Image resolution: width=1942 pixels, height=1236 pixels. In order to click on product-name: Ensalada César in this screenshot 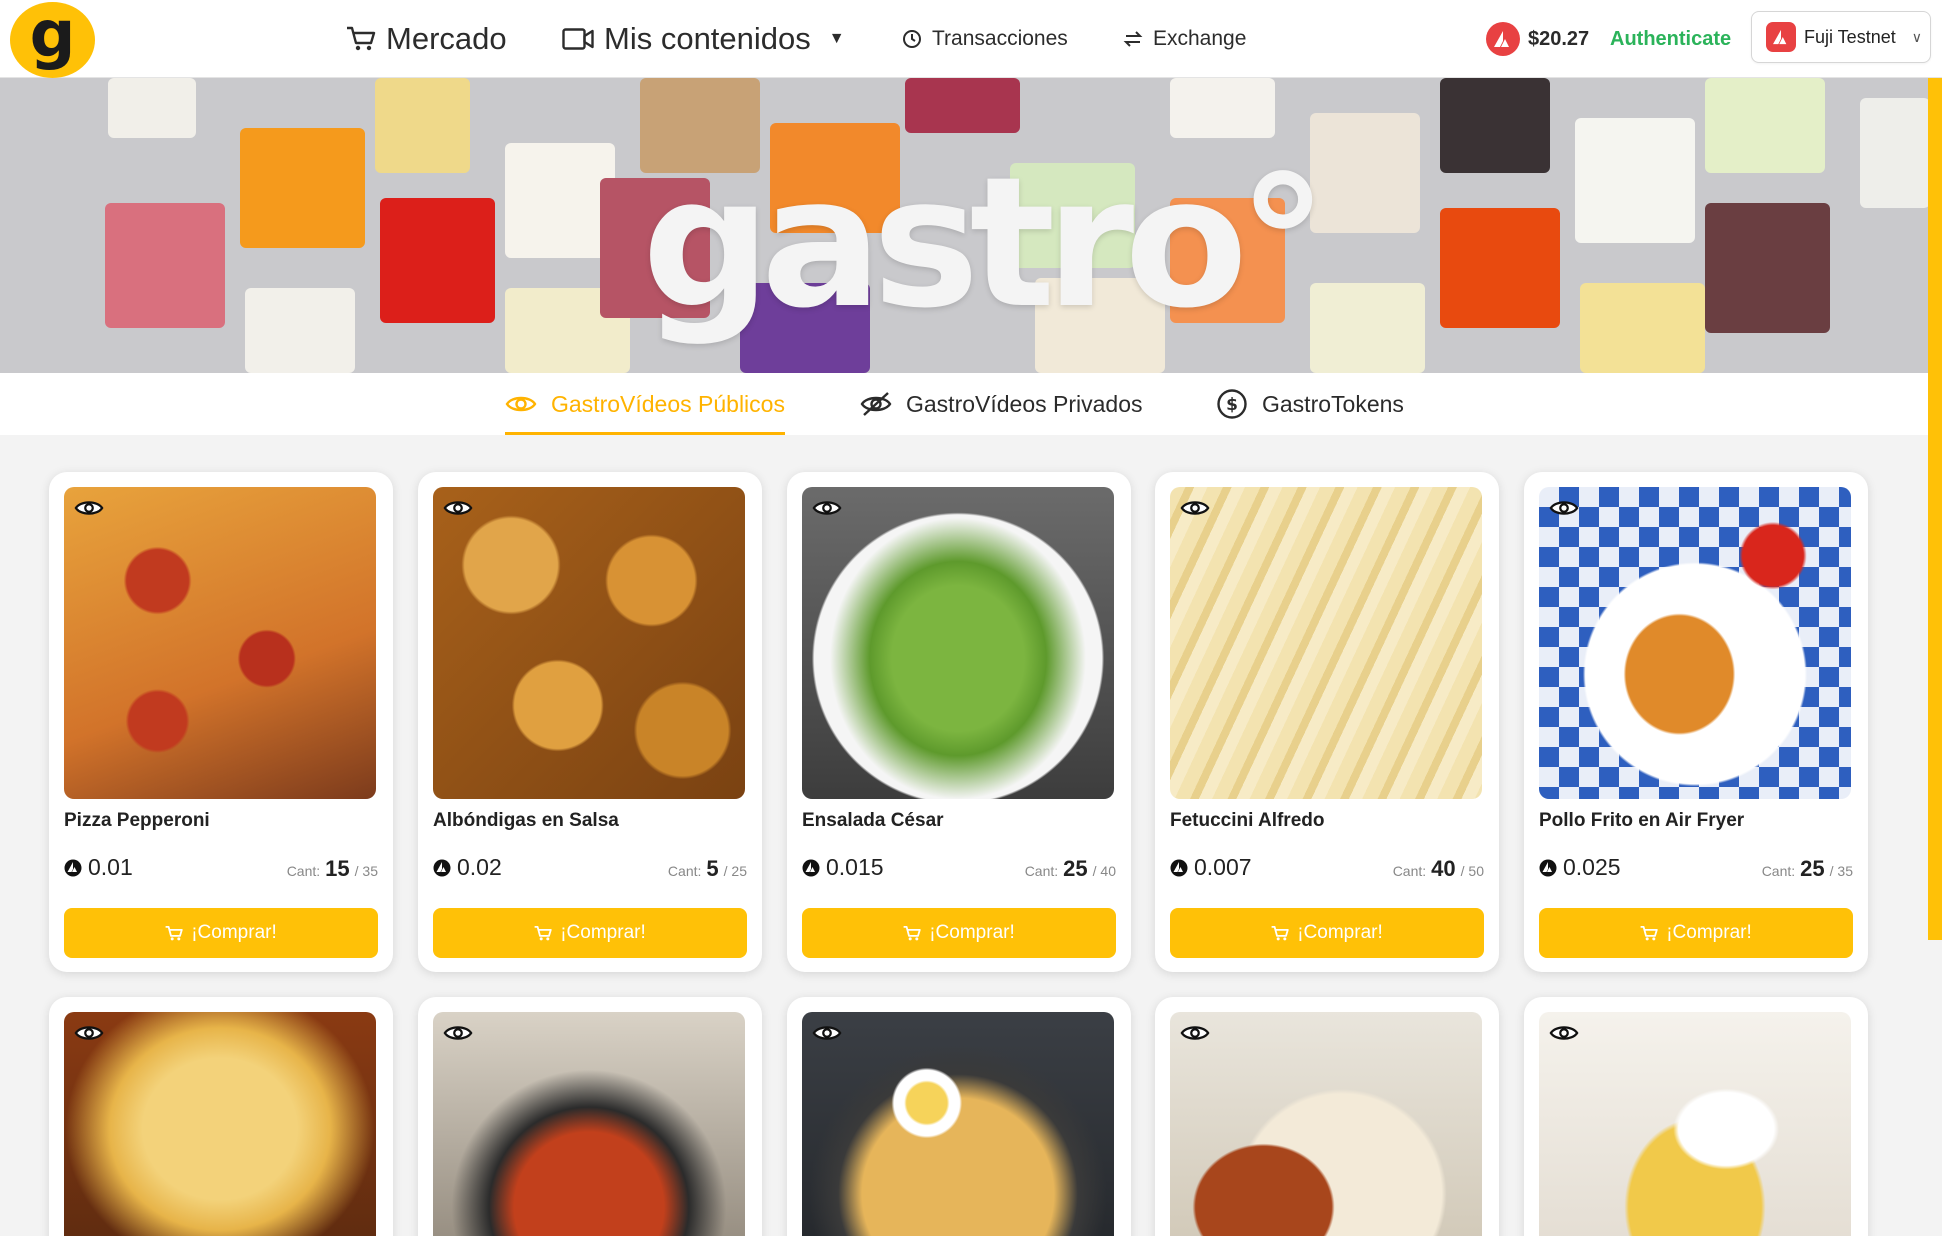, I will do `click(873, 820)`.